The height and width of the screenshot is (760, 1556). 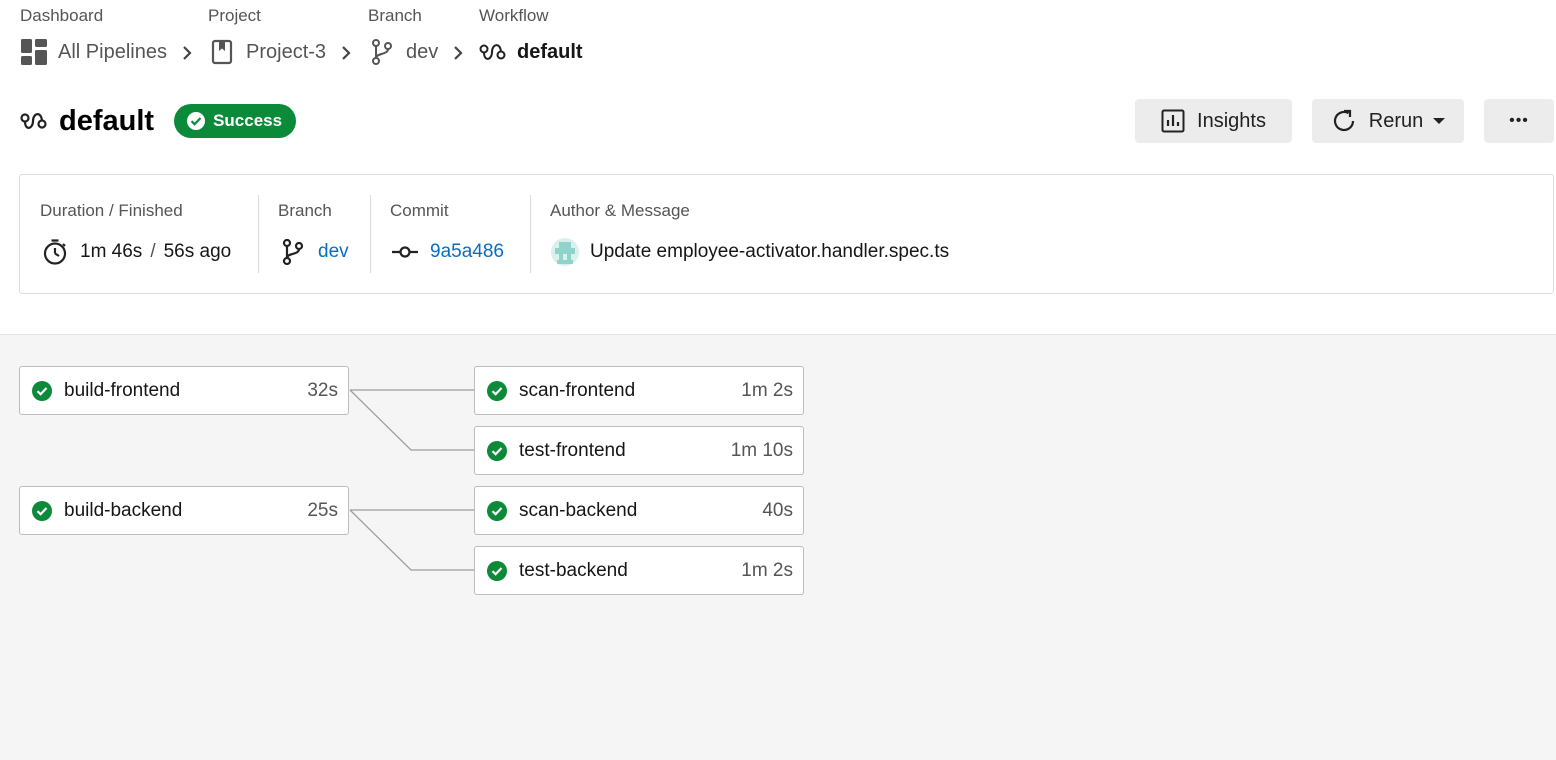 I want to click on breadcrumb-project-value: Project-3, so click(x=286, y=52).